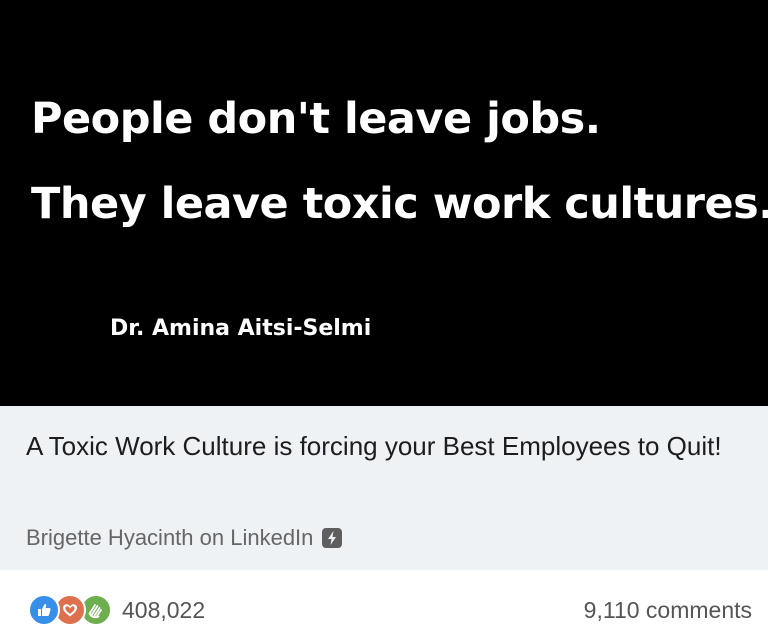  I want to click on quote-author: Dr. Amina Aitsi-Selmi, so click(241, 328).